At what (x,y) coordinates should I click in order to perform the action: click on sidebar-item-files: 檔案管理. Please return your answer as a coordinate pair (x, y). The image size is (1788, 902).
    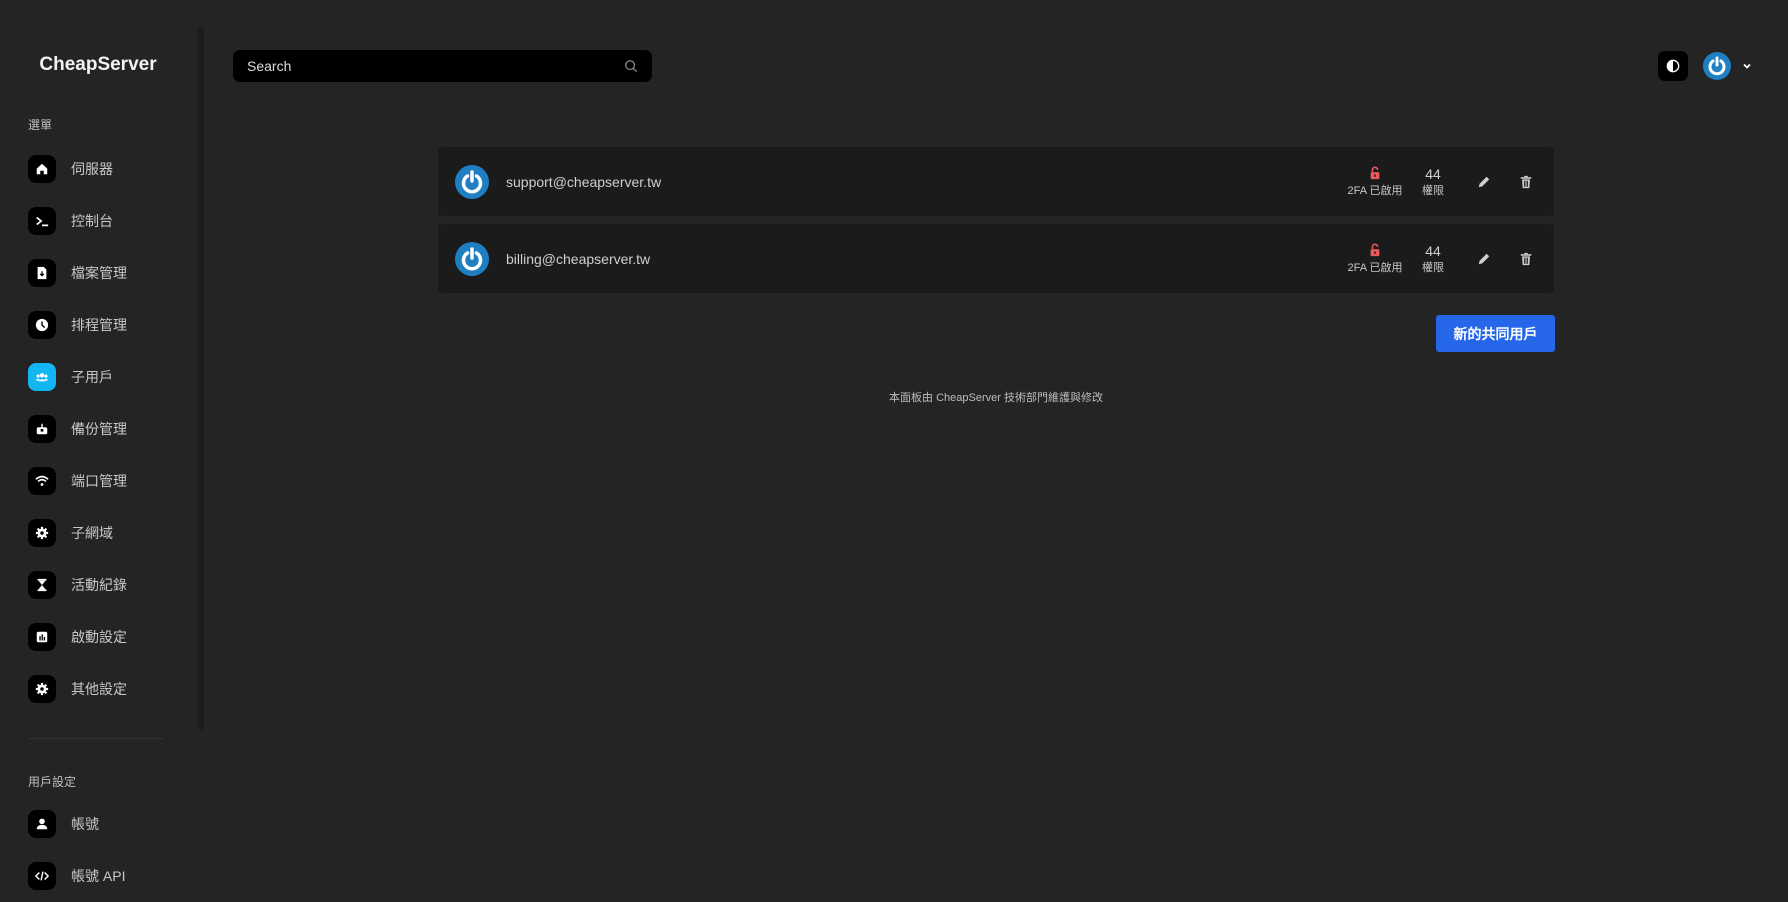
    Looking at the image, I should click on (108, 273).